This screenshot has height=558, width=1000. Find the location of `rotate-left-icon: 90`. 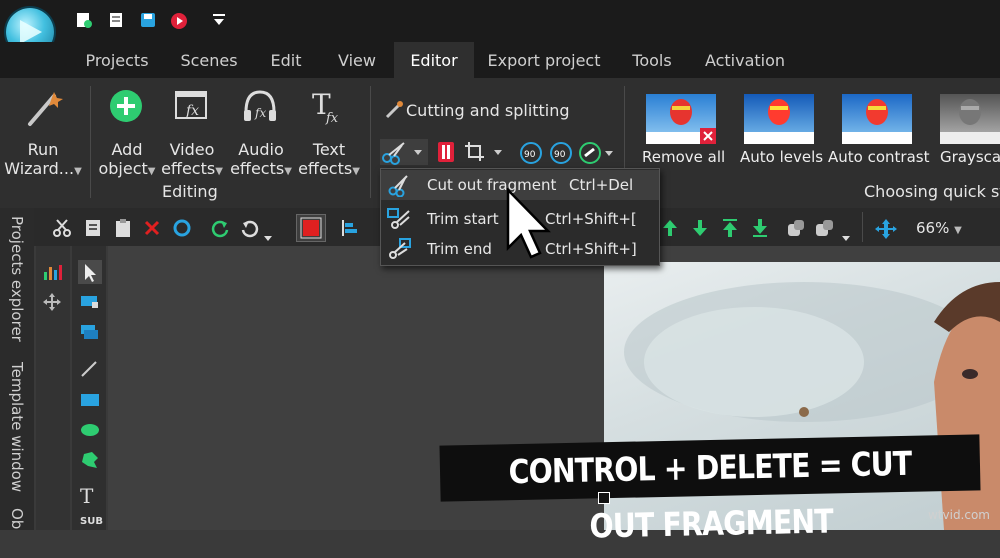

rotate-left-icon: 90 is located at coordinates (531, 155).